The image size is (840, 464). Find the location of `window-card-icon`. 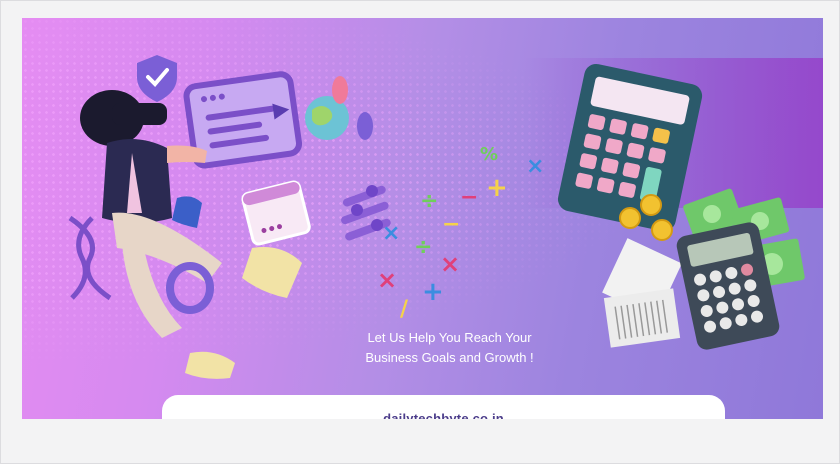

window-card-icon is located at coordinates (276, 213).